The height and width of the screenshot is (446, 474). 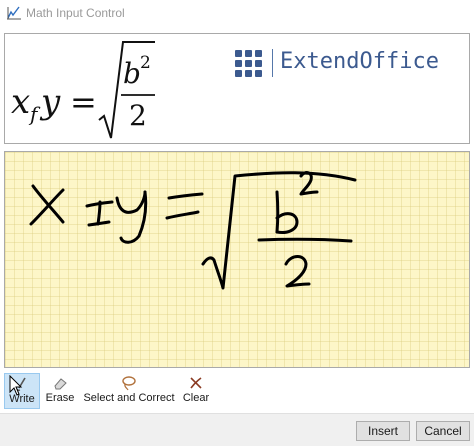 I want to click on formula-lhs-base: x, so click(x=20, y=102).